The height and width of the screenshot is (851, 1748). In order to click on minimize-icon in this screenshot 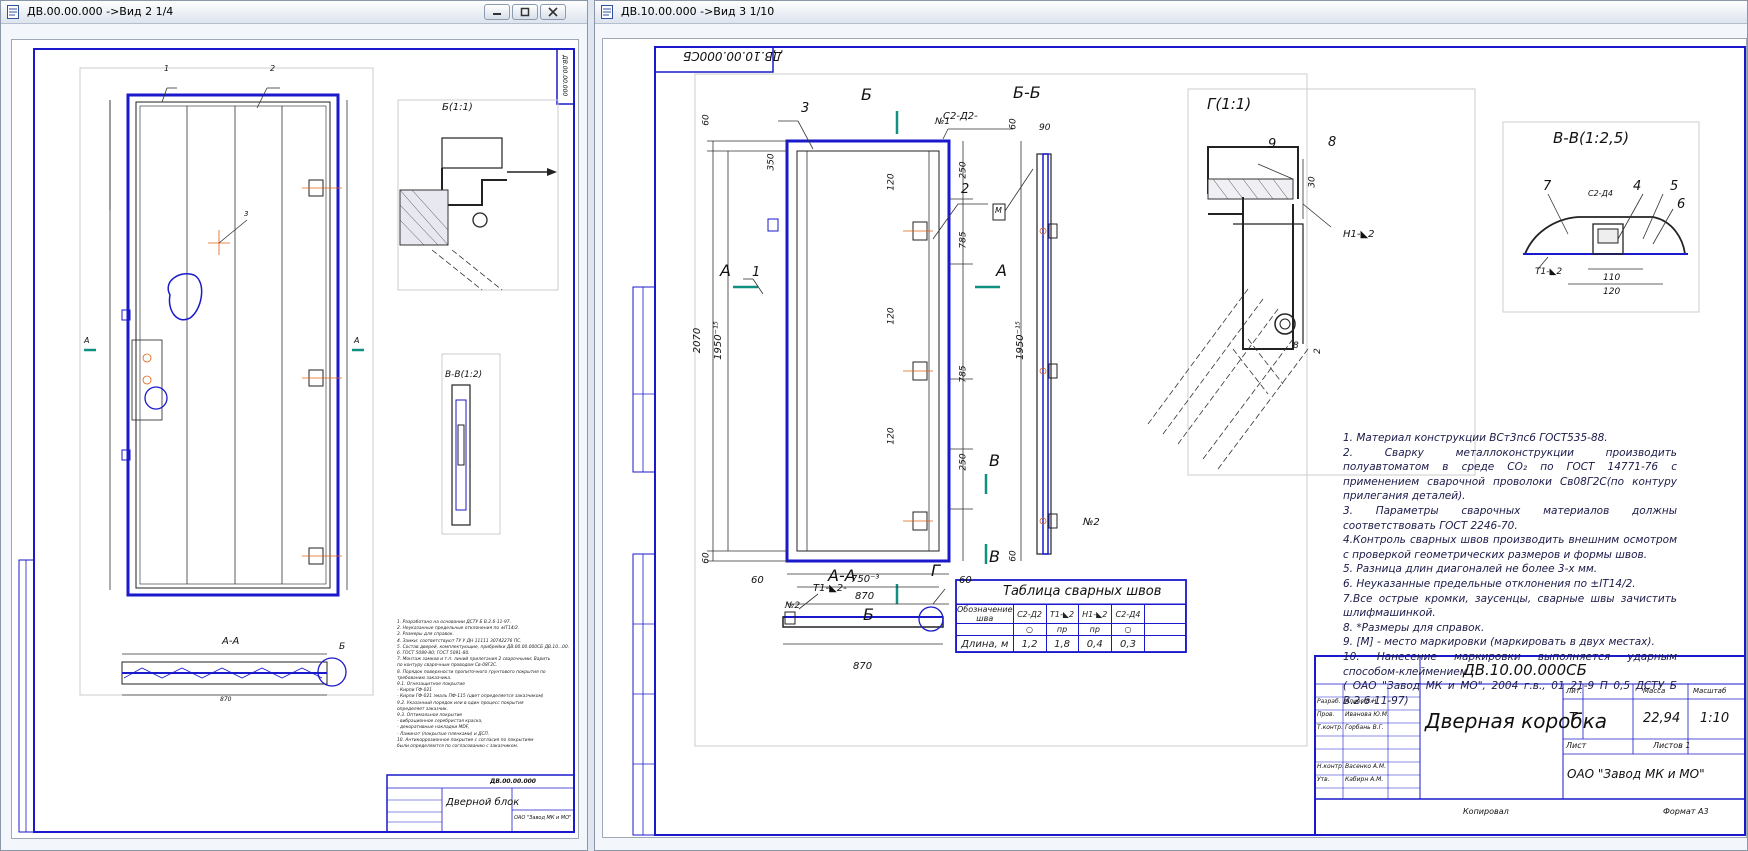, I will do `click(497, 14)`.